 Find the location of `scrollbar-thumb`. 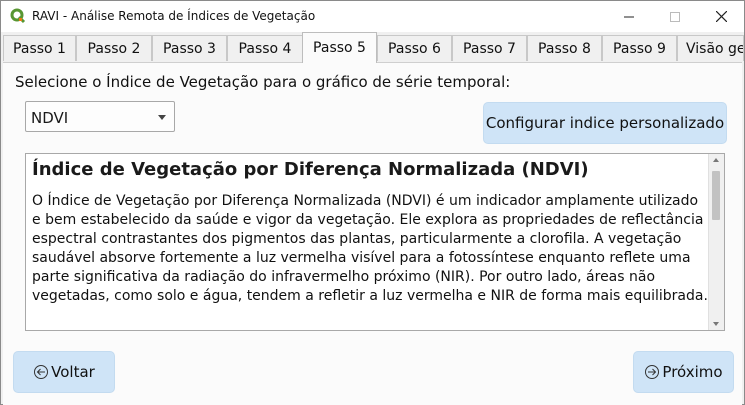

scrollbar-thumb is located at coordinates (716, 195).